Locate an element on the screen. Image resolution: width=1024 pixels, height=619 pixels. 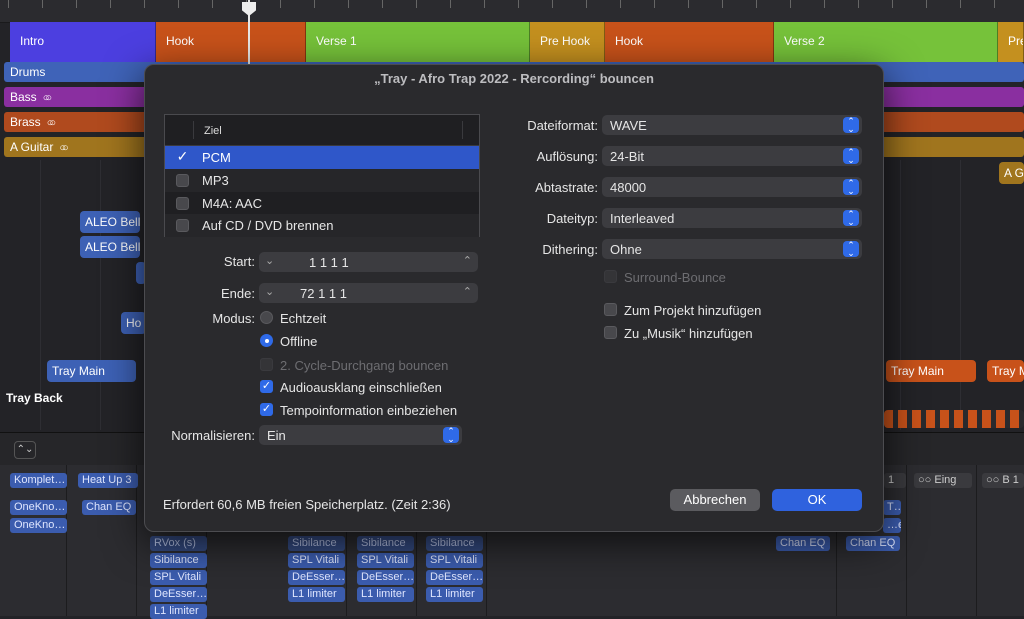
normalize-select: Ein ⌃ ⌄ is located at coordinates (360, 435).